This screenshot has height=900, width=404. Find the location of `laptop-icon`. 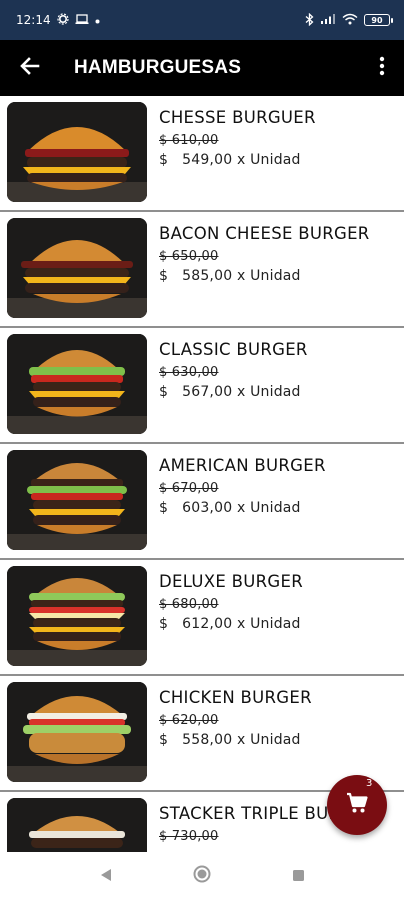

laptop-icon is located at coordinates (82, 20).